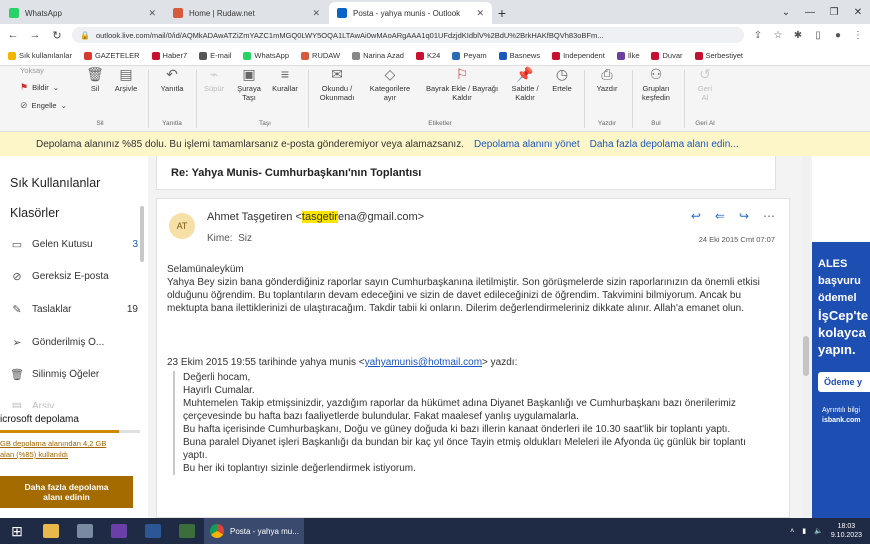  What do you see at coordinates (337, 84) in the screenshot?
I see `read-unread-button: ✉ Okundu / Okunmadı` at bounding box center [337, 84].